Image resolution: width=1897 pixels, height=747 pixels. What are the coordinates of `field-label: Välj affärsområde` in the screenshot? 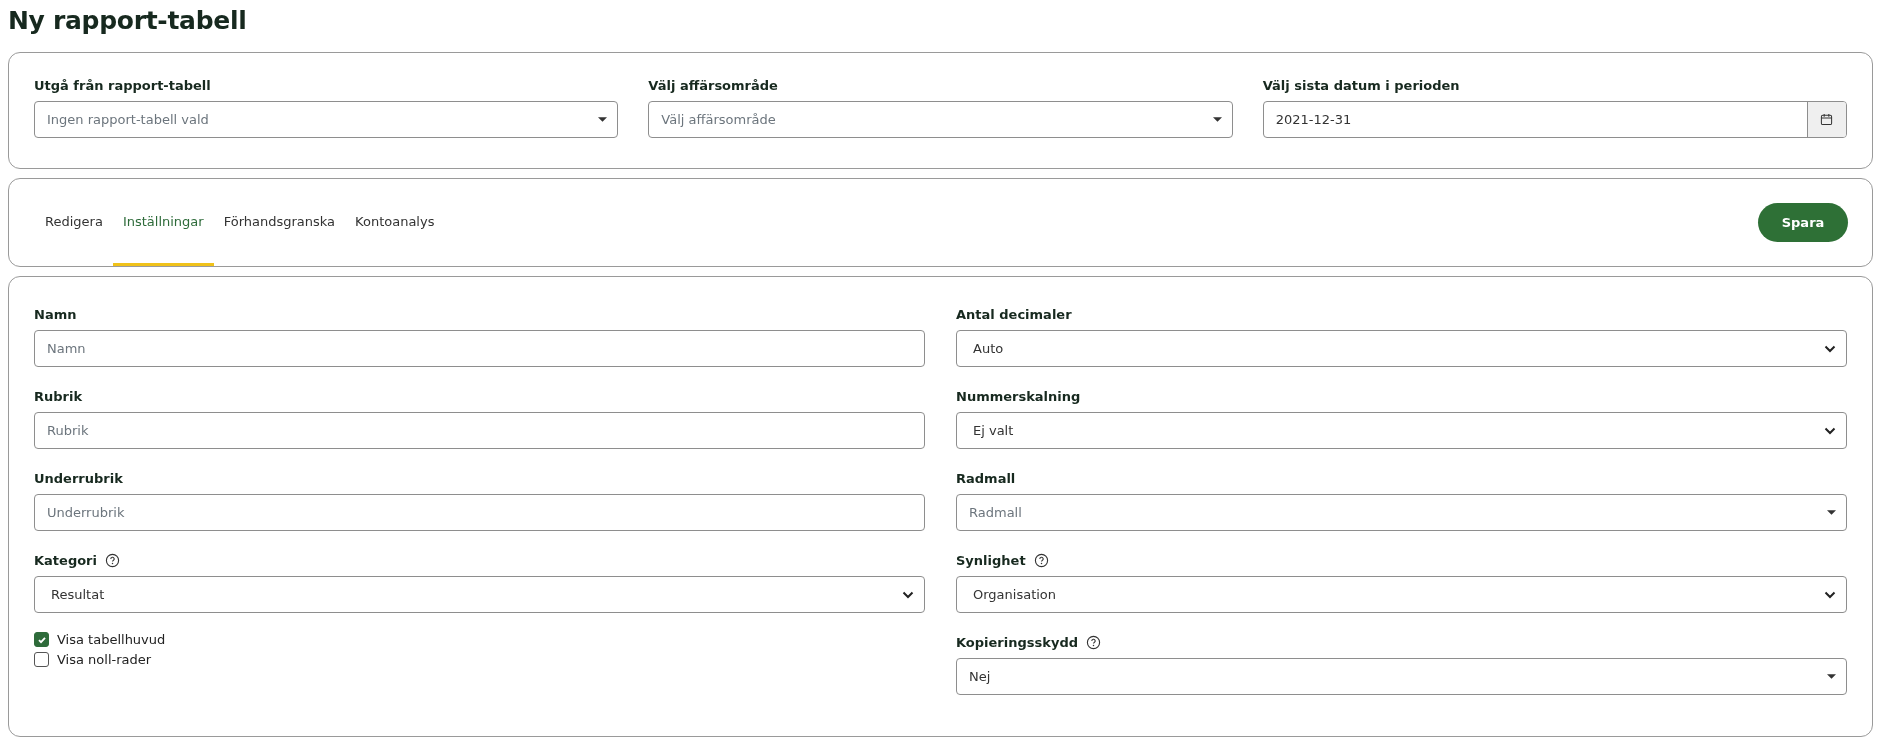 It's located at (713, 85).